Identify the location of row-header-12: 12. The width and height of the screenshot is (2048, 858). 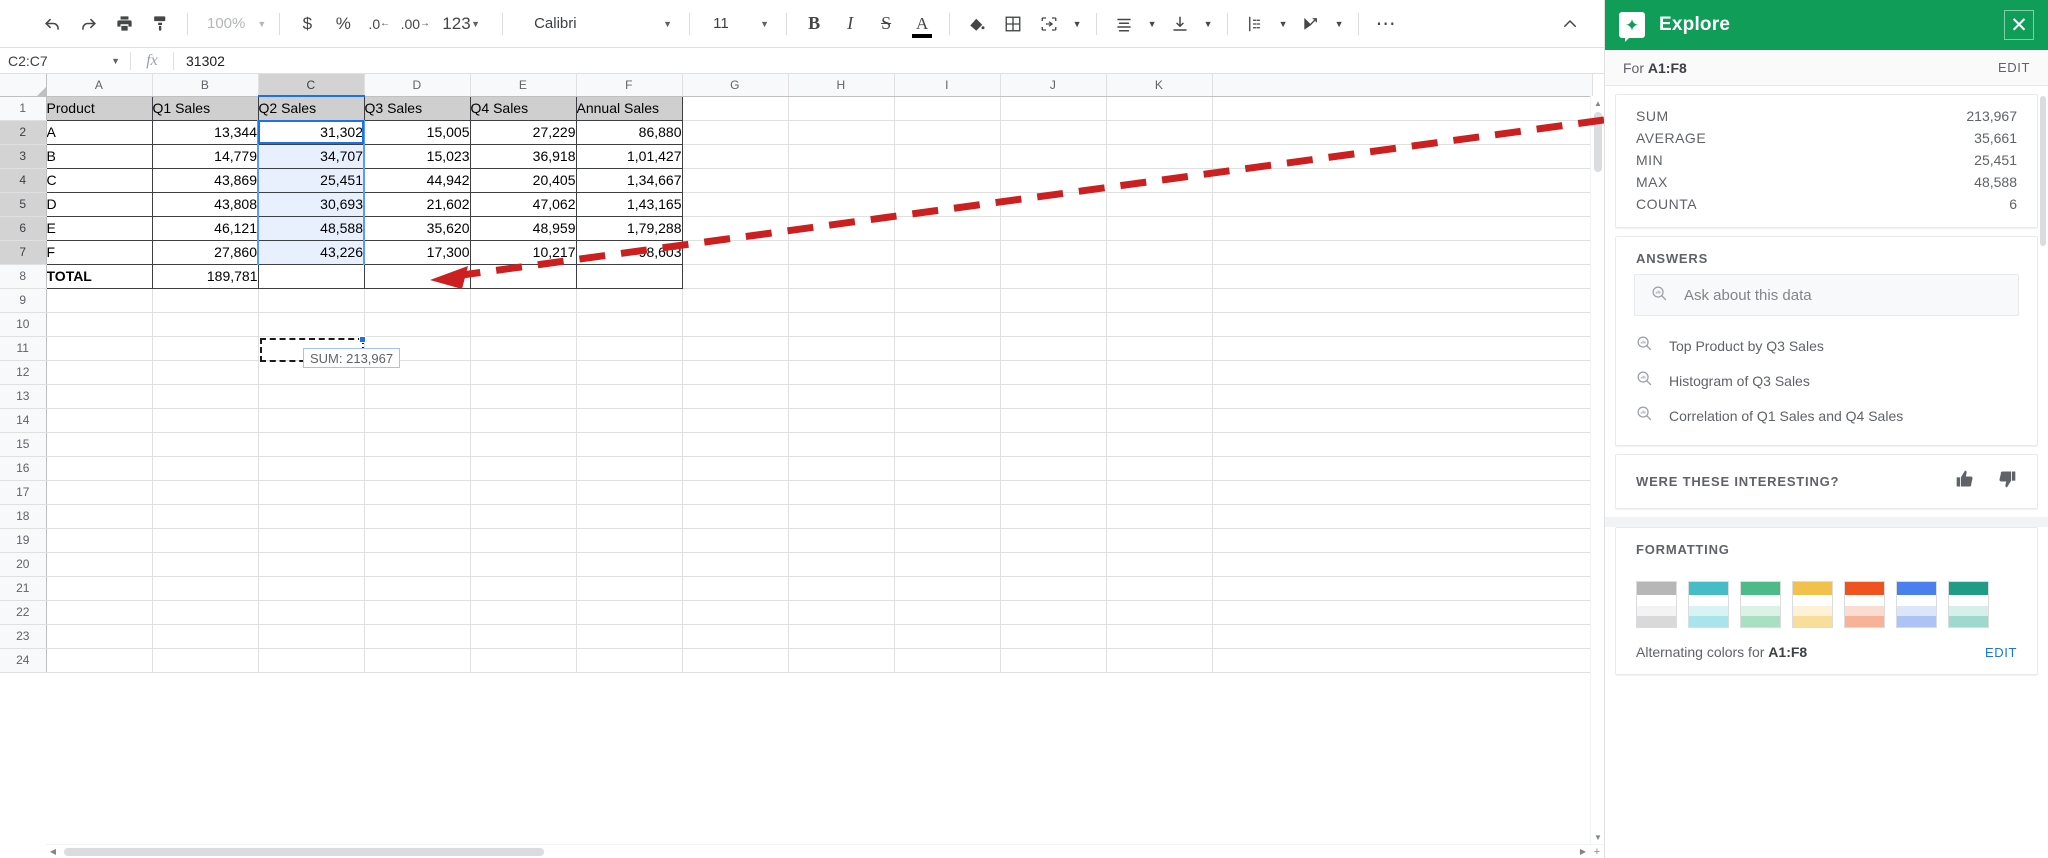
(23, 372).